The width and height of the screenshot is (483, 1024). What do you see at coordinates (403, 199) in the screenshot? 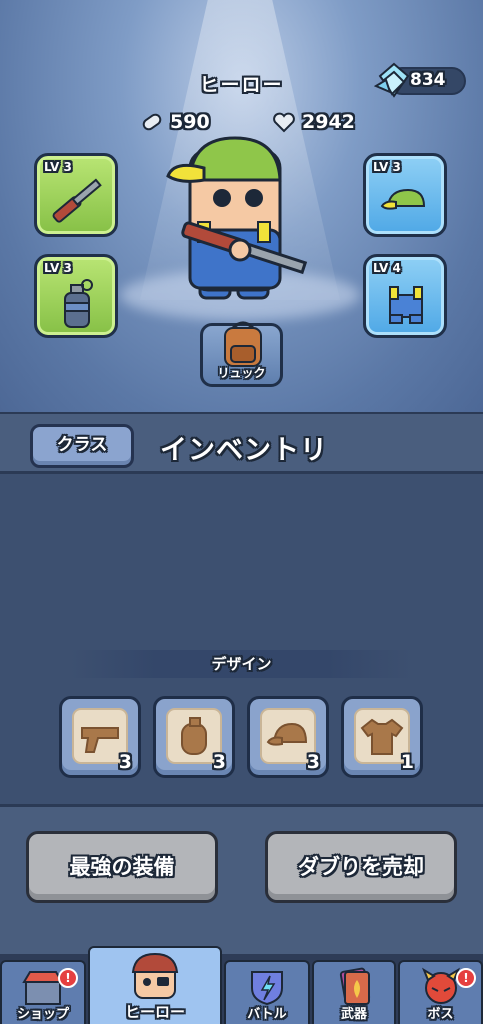
I see `cap-icon` at bounding box center [403, 199].